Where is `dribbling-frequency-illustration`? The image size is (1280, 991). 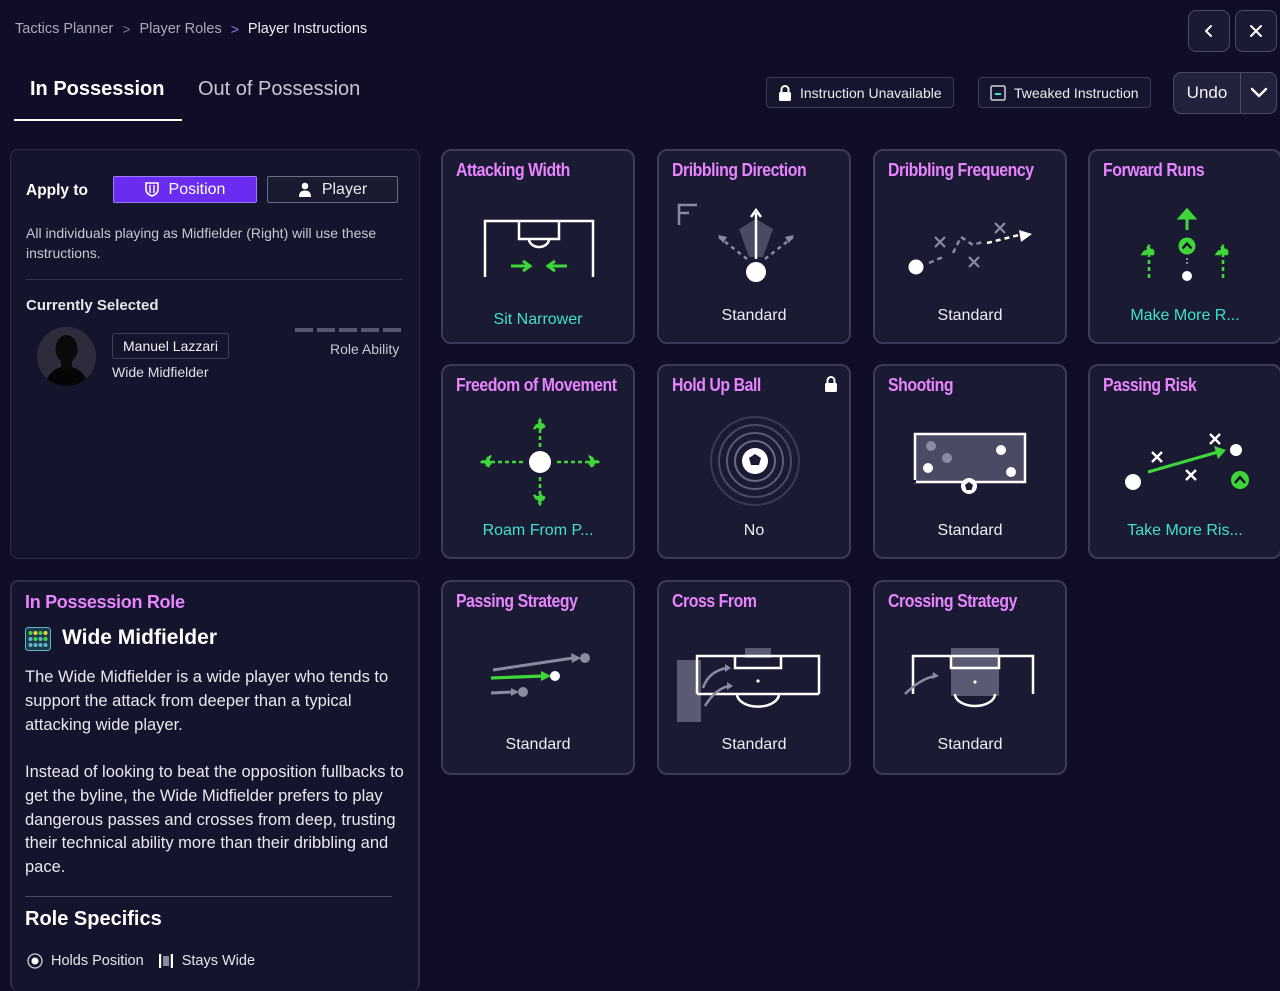 dribbling-frequency-illustration is located at coordinates (970, 248).